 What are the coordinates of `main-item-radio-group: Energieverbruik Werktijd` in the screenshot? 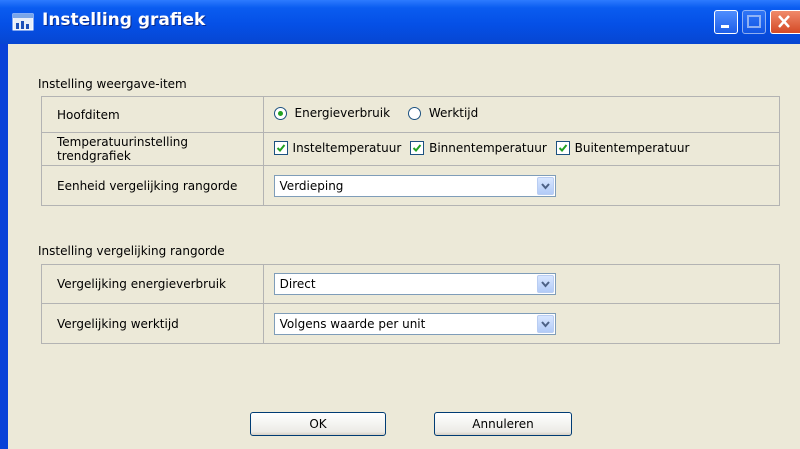 It's located at (521, 114).